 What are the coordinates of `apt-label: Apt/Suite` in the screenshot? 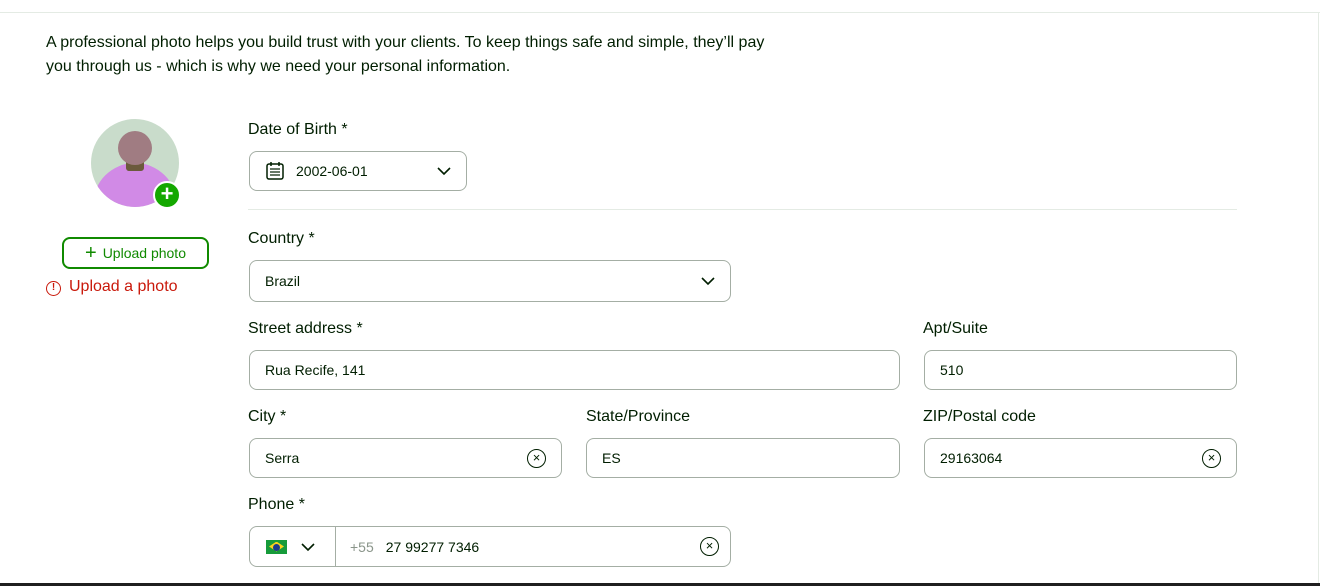 It's located at (955, 328).